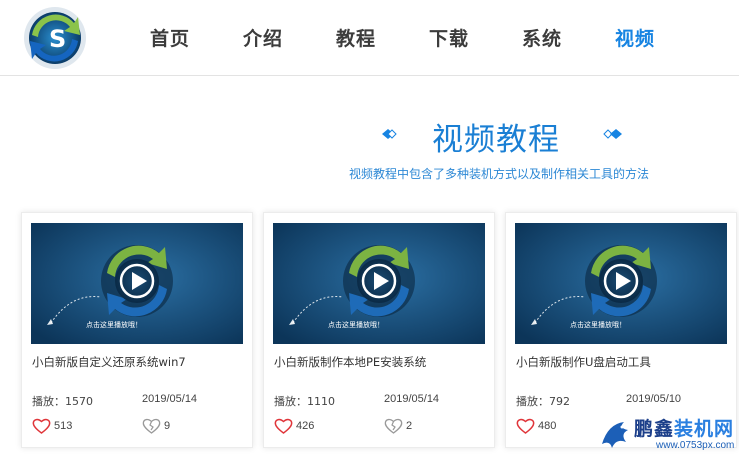 This screenshot has width=739, height=456. What do you see at coordinates (314, 134) in the screenshot?
I see `title-left-decoration` at bounding box center [314, 134].